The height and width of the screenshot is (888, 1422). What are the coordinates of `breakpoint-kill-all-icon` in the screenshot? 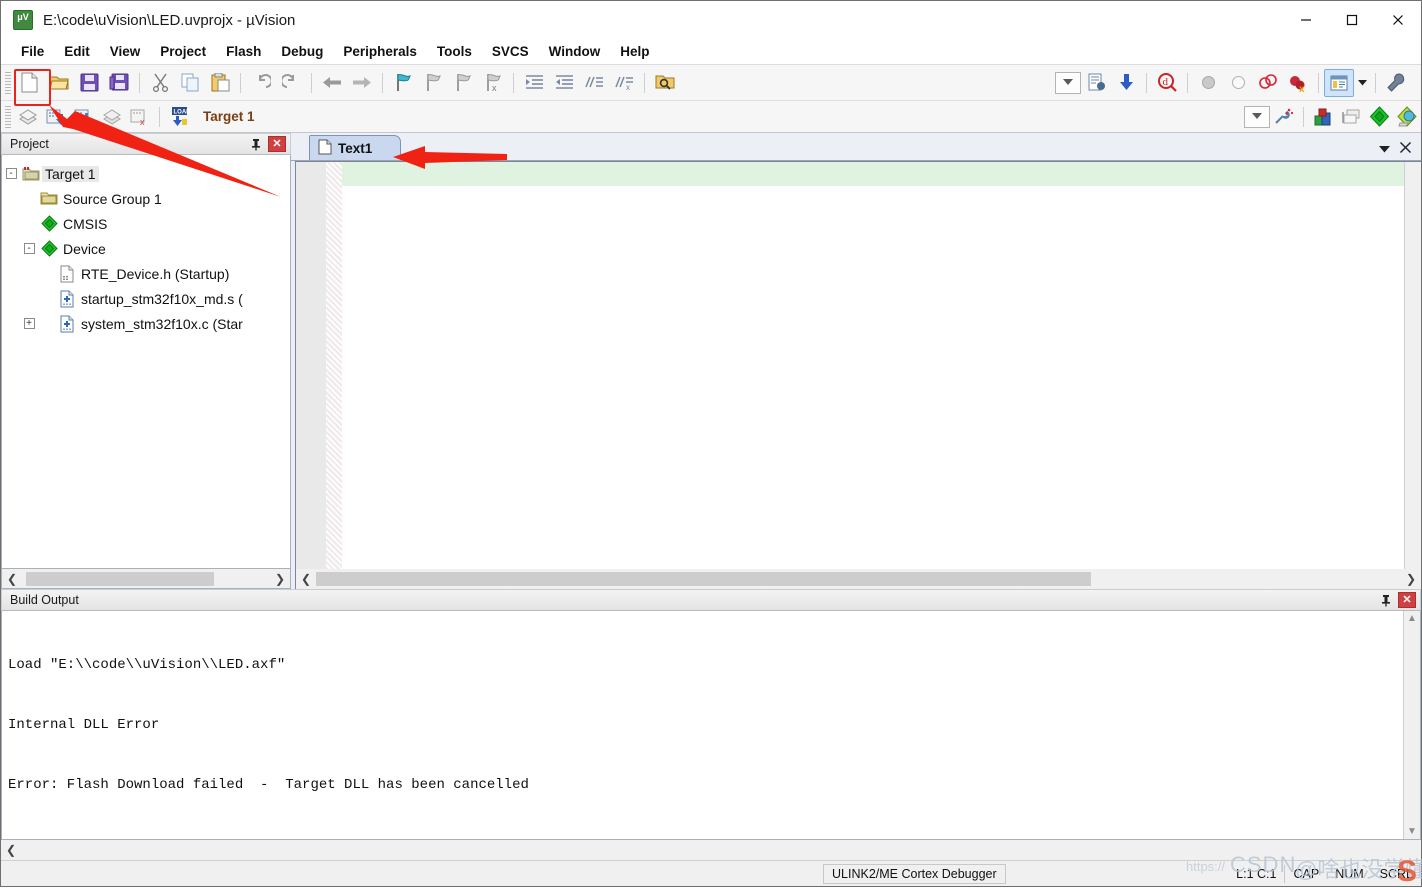 It's located at (1268, 83).